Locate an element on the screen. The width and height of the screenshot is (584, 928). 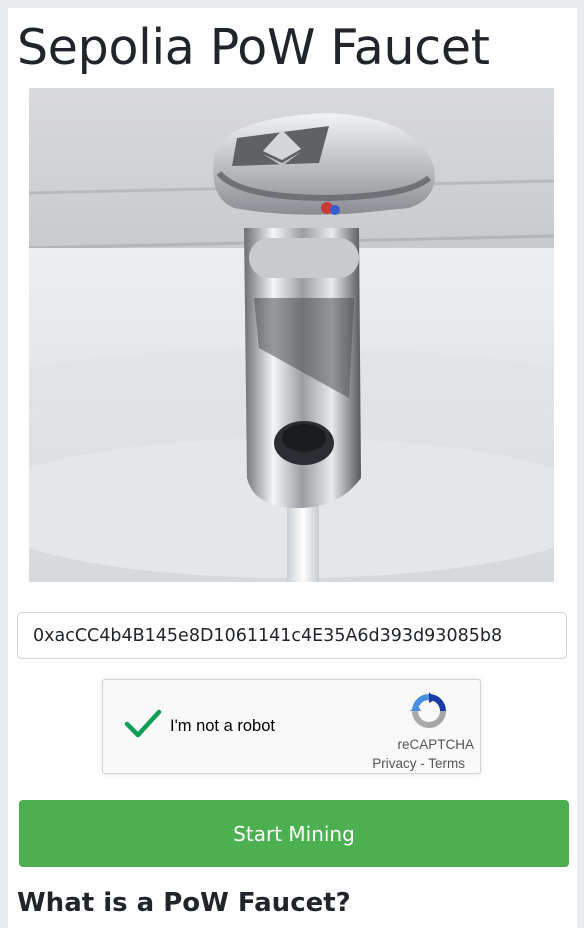
eth-address-input is located at coordinates (292, 635).